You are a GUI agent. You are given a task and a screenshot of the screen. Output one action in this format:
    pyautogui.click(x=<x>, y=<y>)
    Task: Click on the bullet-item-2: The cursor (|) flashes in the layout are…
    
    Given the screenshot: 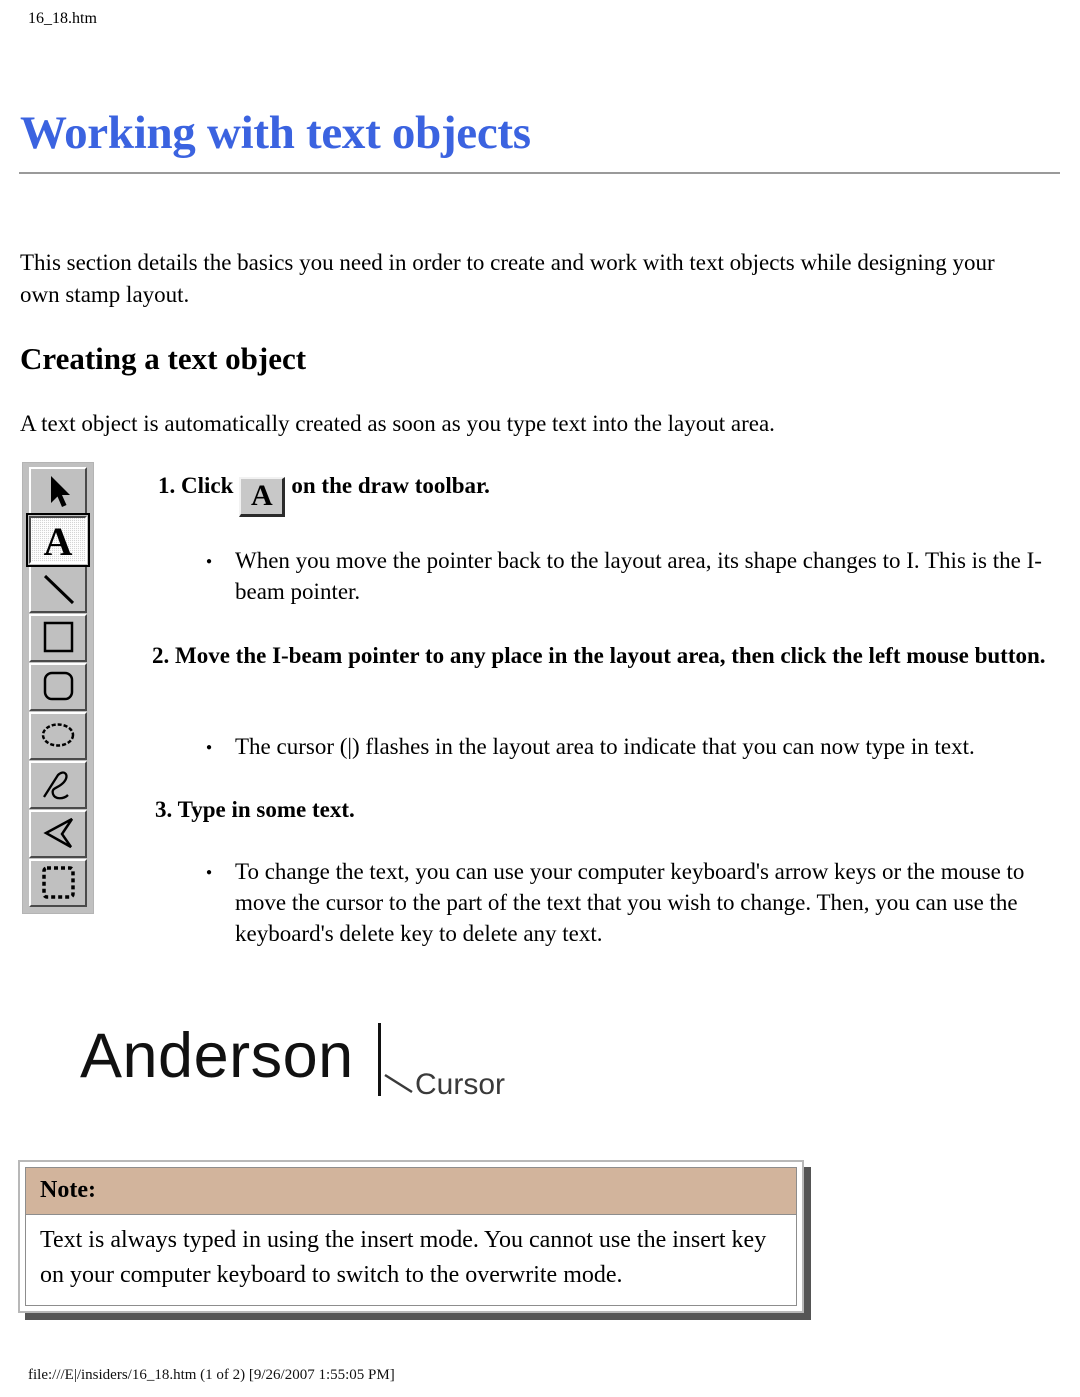 What is the action you would take?
    pyautogui.click(x=630, y=747)
    